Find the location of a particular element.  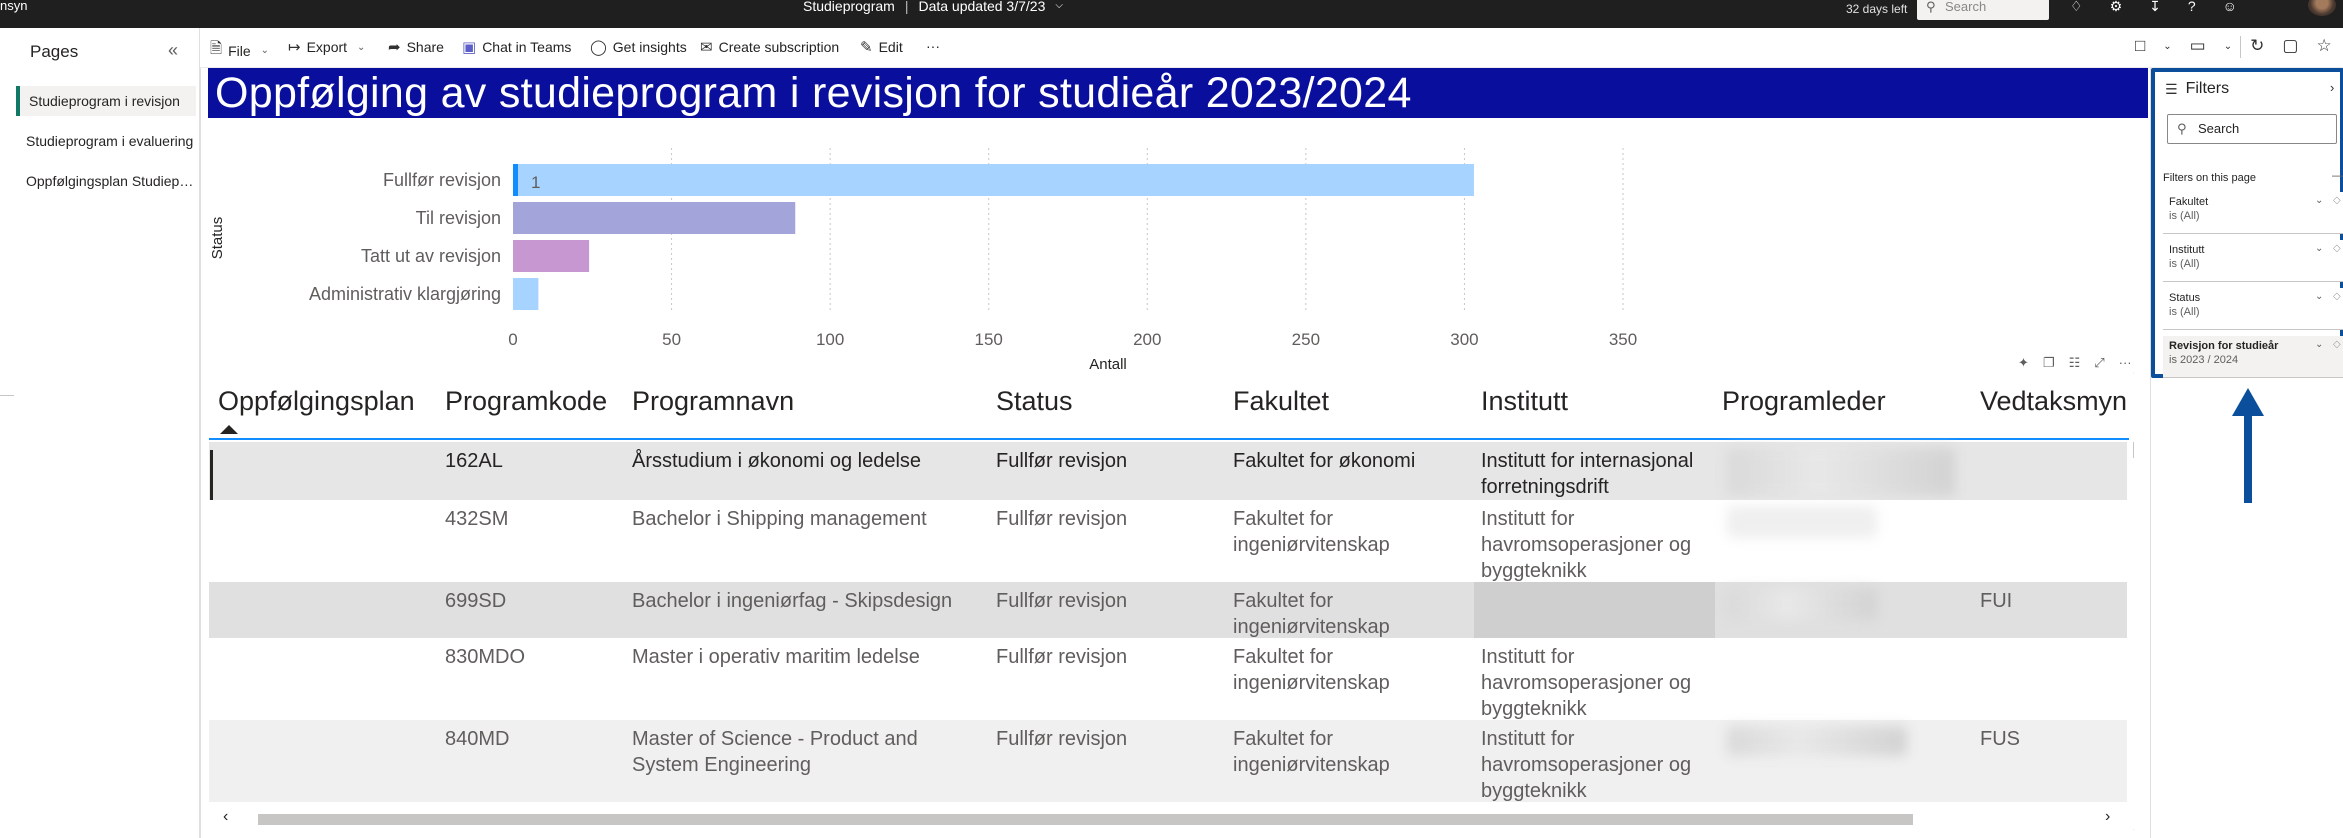

cell-line: System Engineering is located at coordinates (721, 765).